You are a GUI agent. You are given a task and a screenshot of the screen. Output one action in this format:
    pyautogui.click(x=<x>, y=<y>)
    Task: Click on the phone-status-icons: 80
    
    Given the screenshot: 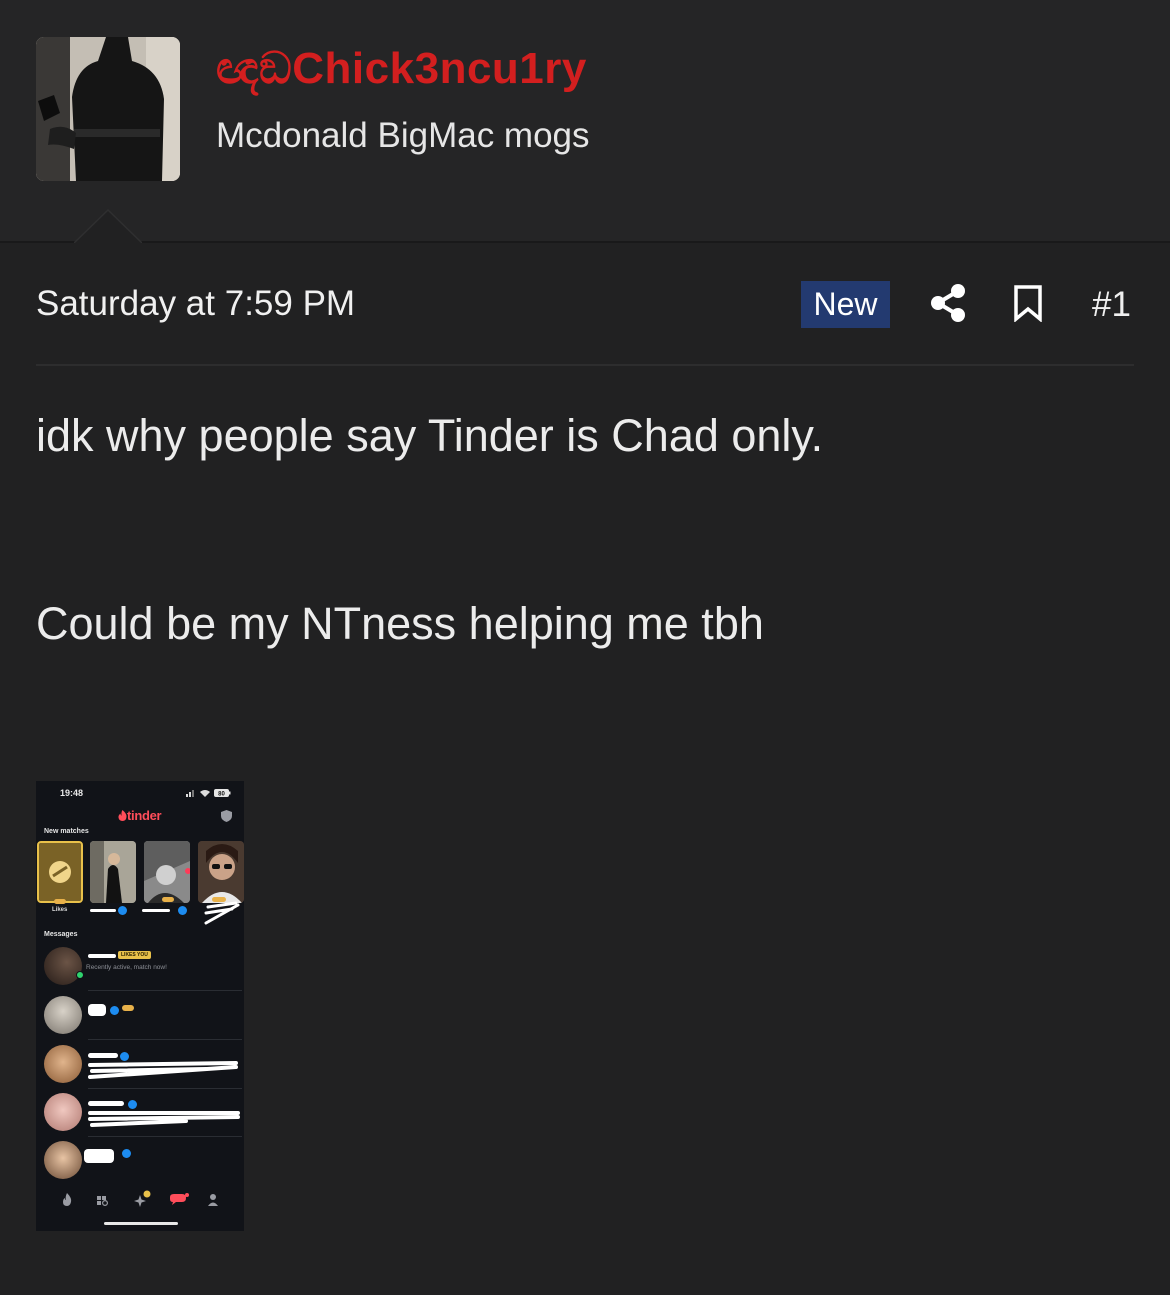 What is the action you would take?
    pyautogui.click(x=208, y=793)
    